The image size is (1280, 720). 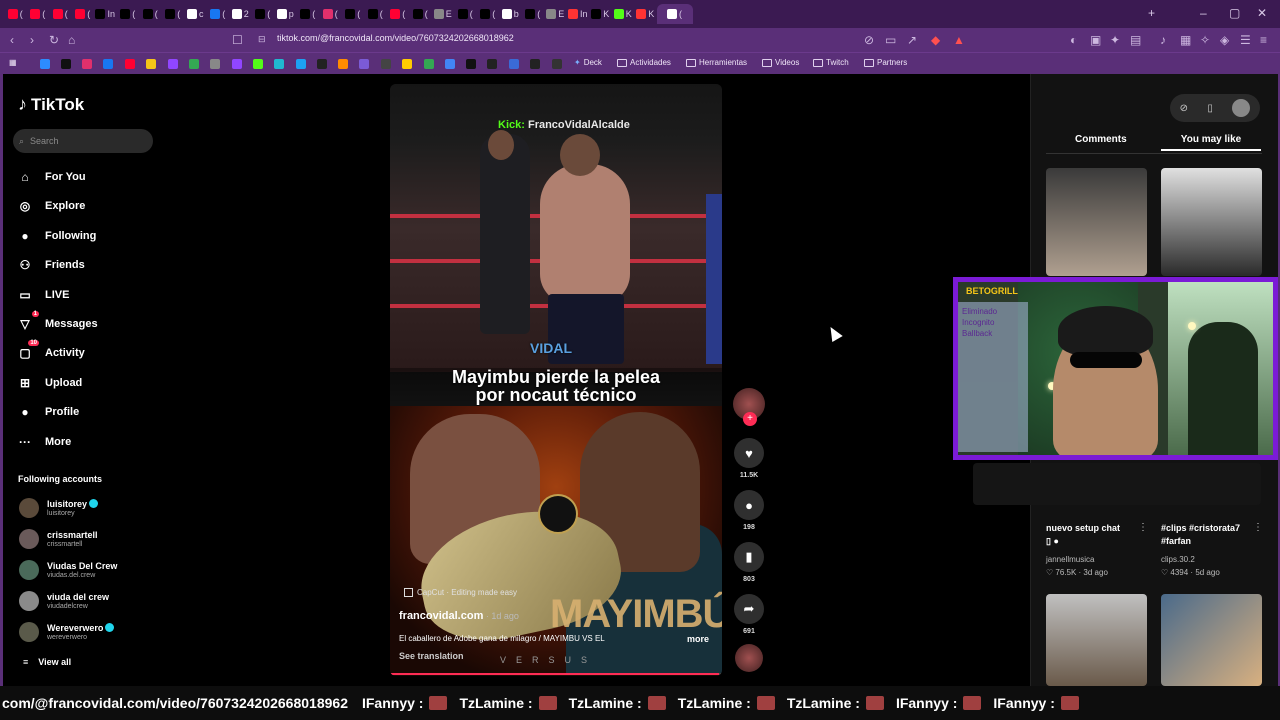 I want to click on menu-icon: ≡, so click(x=1263, y=40).